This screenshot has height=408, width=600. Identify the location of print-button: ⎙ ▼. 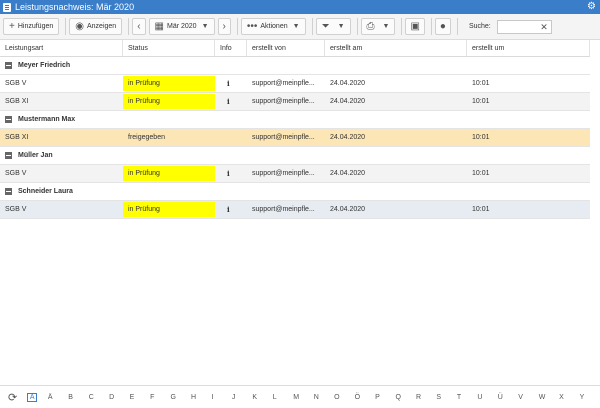
(378, 26).